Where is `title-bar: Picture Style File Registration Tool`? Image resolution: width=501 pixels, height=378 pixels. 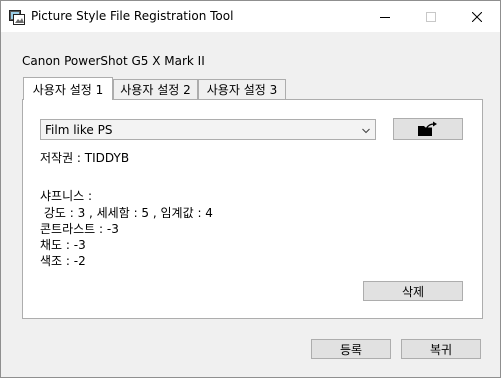
title-bar: Picture Style File Registration Tool is located at coordinates (250, 16).